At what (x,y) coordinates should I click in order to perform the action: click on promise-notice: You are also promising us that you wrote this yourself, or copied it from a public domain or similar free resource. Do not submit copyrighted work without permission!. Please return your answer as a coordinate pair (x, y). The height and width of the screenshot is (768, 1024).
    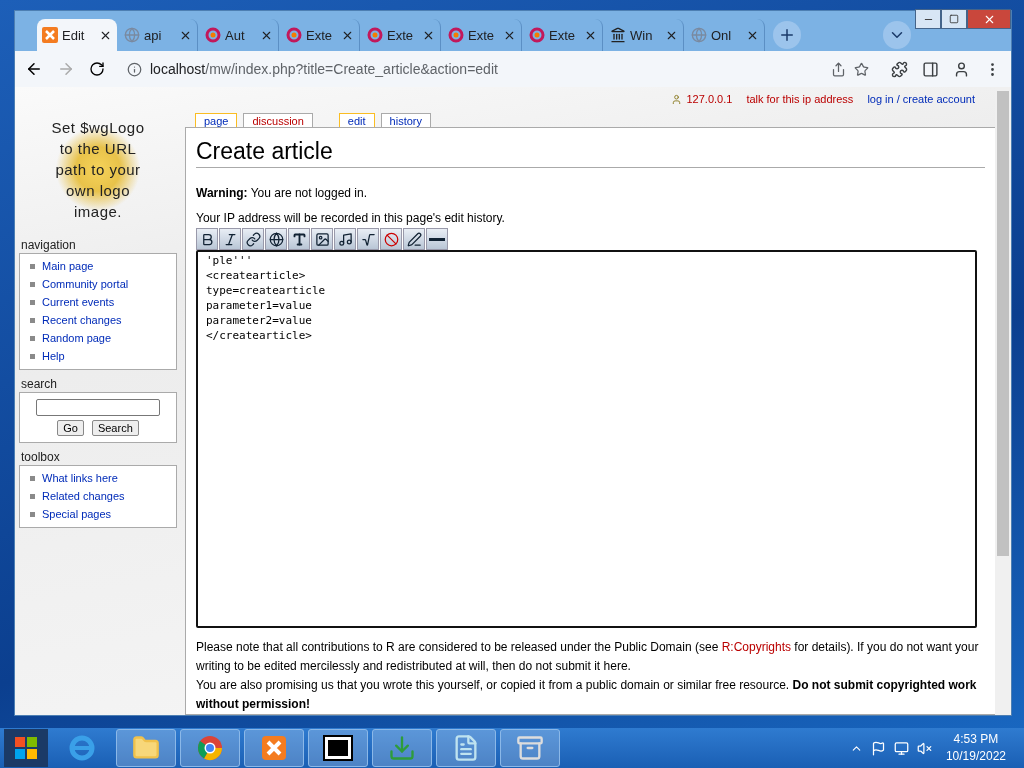
    Looking at the image, I should click on (587, 695).